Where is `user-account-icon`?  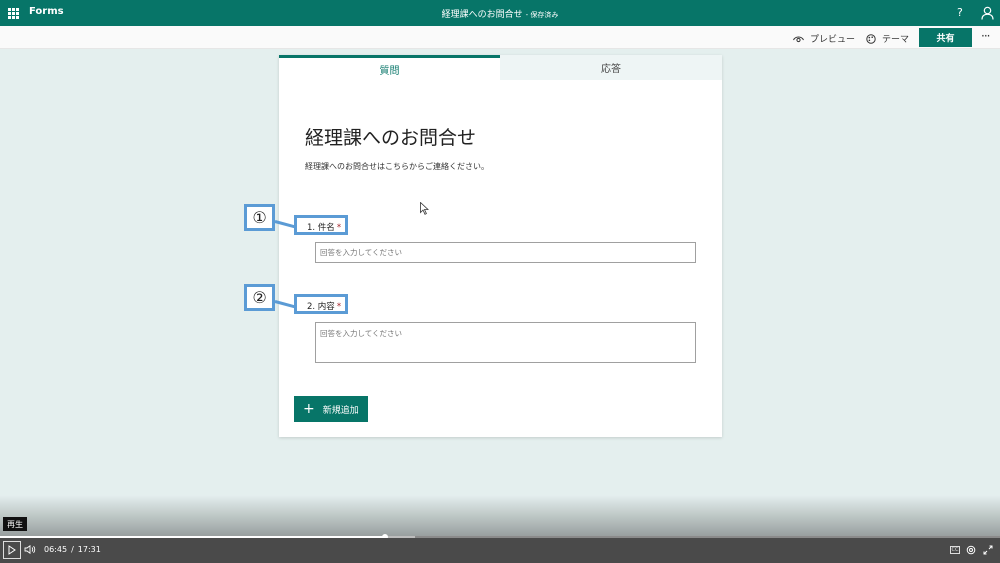 user-account-icon is located at coordinates (987, 13).